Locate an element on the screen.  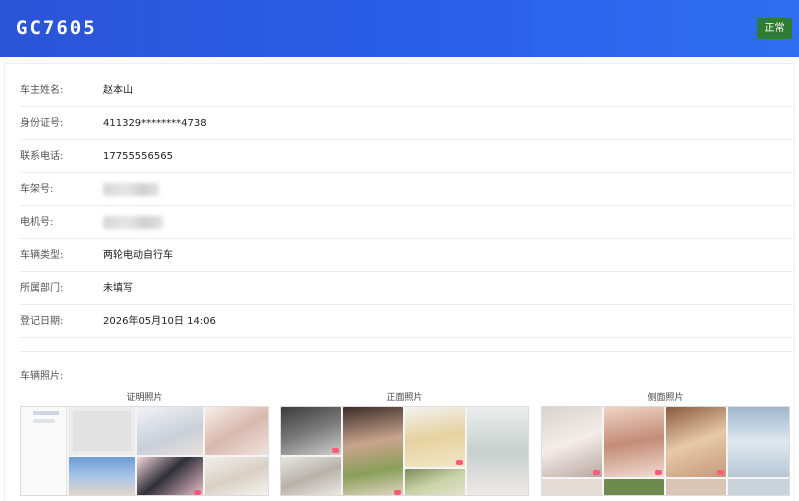
front-photo-caption: 正面照片 is located at coordinates (404, 398).